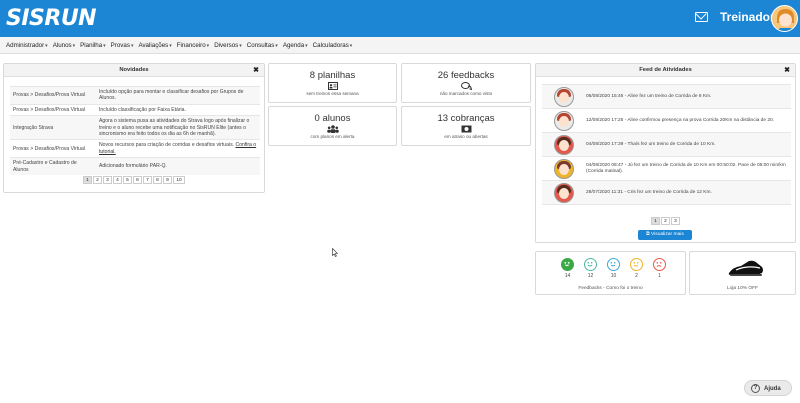 This screenshot has width=800, height=403. I want to click on menu-diversos: Diversos▾, so click(228, 45).